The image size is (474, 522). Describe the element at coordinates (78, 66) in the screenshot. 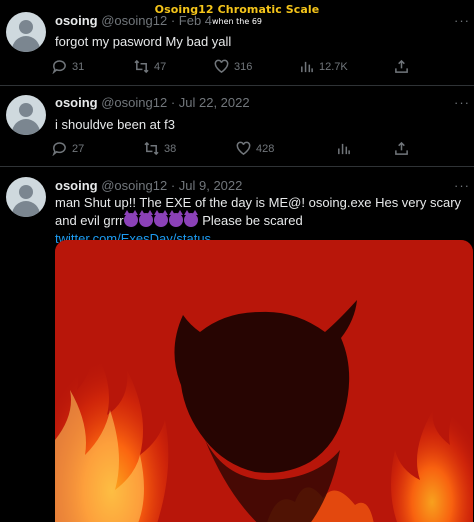

I see `reply-count: 31` at that location.